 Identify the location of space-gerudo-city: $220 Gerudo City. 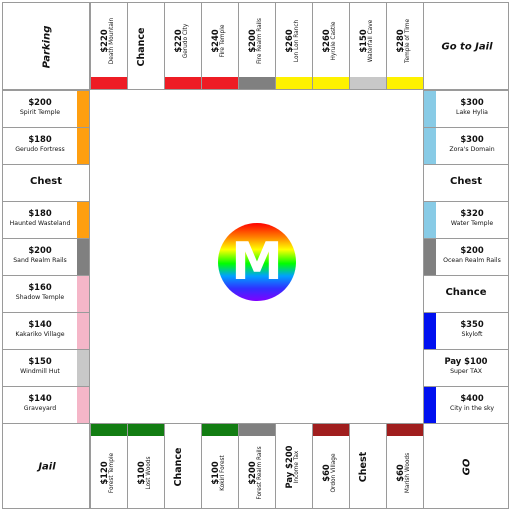
(183, 46).